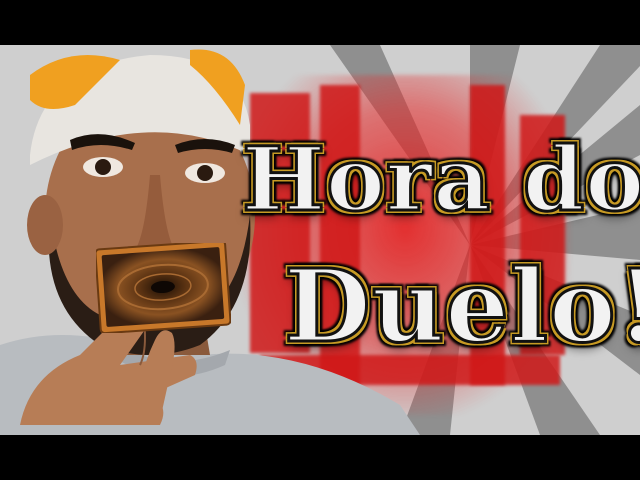  What do you see at coordinates (320, 457) in the screenshot?
I see `letterbox-bottom` at bounding box center [320, 457].